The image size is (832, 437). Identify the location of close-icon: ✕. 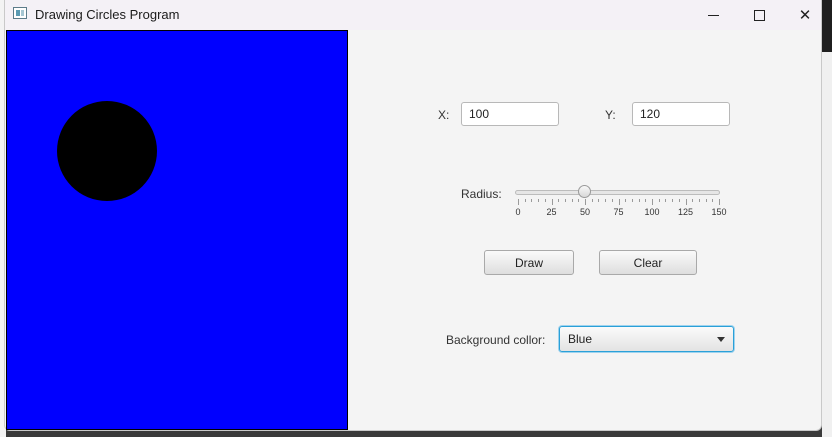
(805, 14).